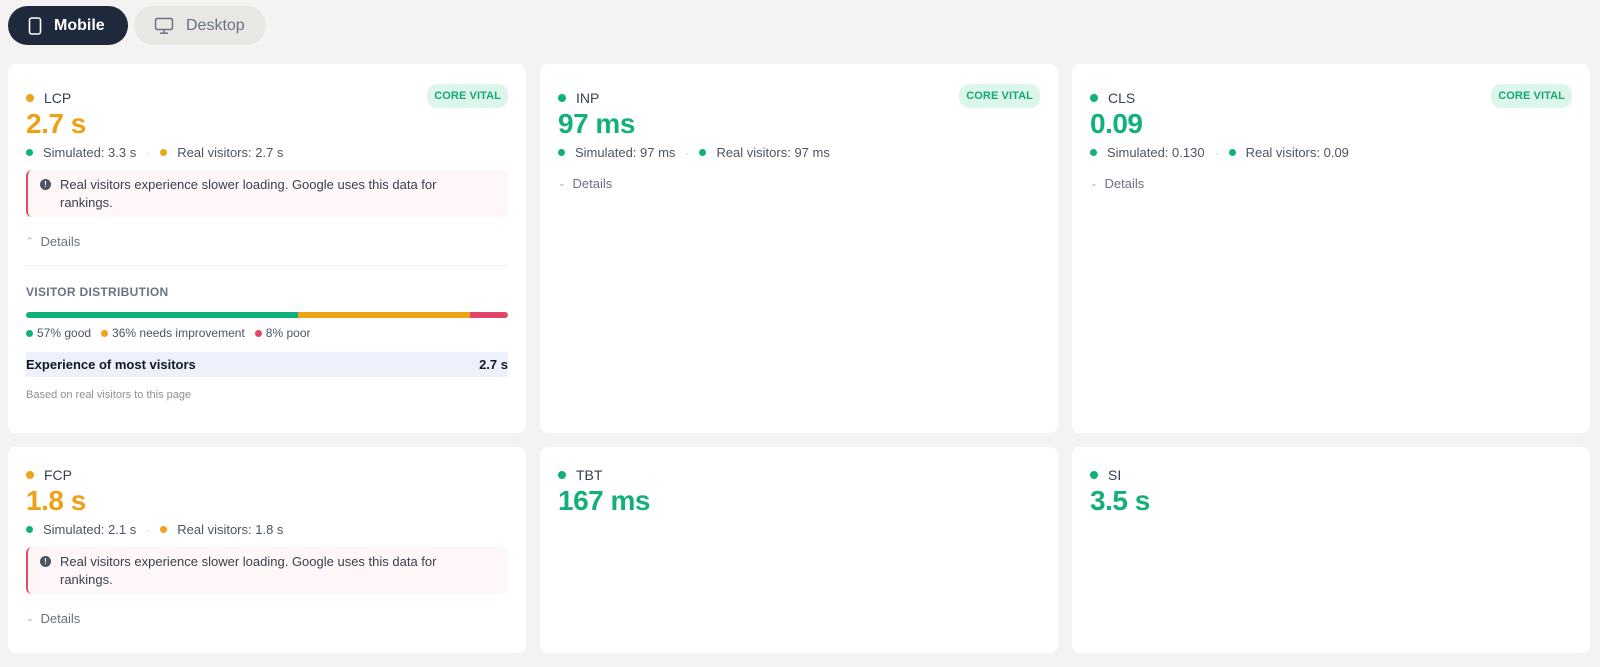 The height and width of the screenshot is (667, 1600). Describe the element at coordinates (154, 529) in the screenshot. I see `metric-sources: Simulated: 2.1 s · Real visitors: 1.8 s` at that location.